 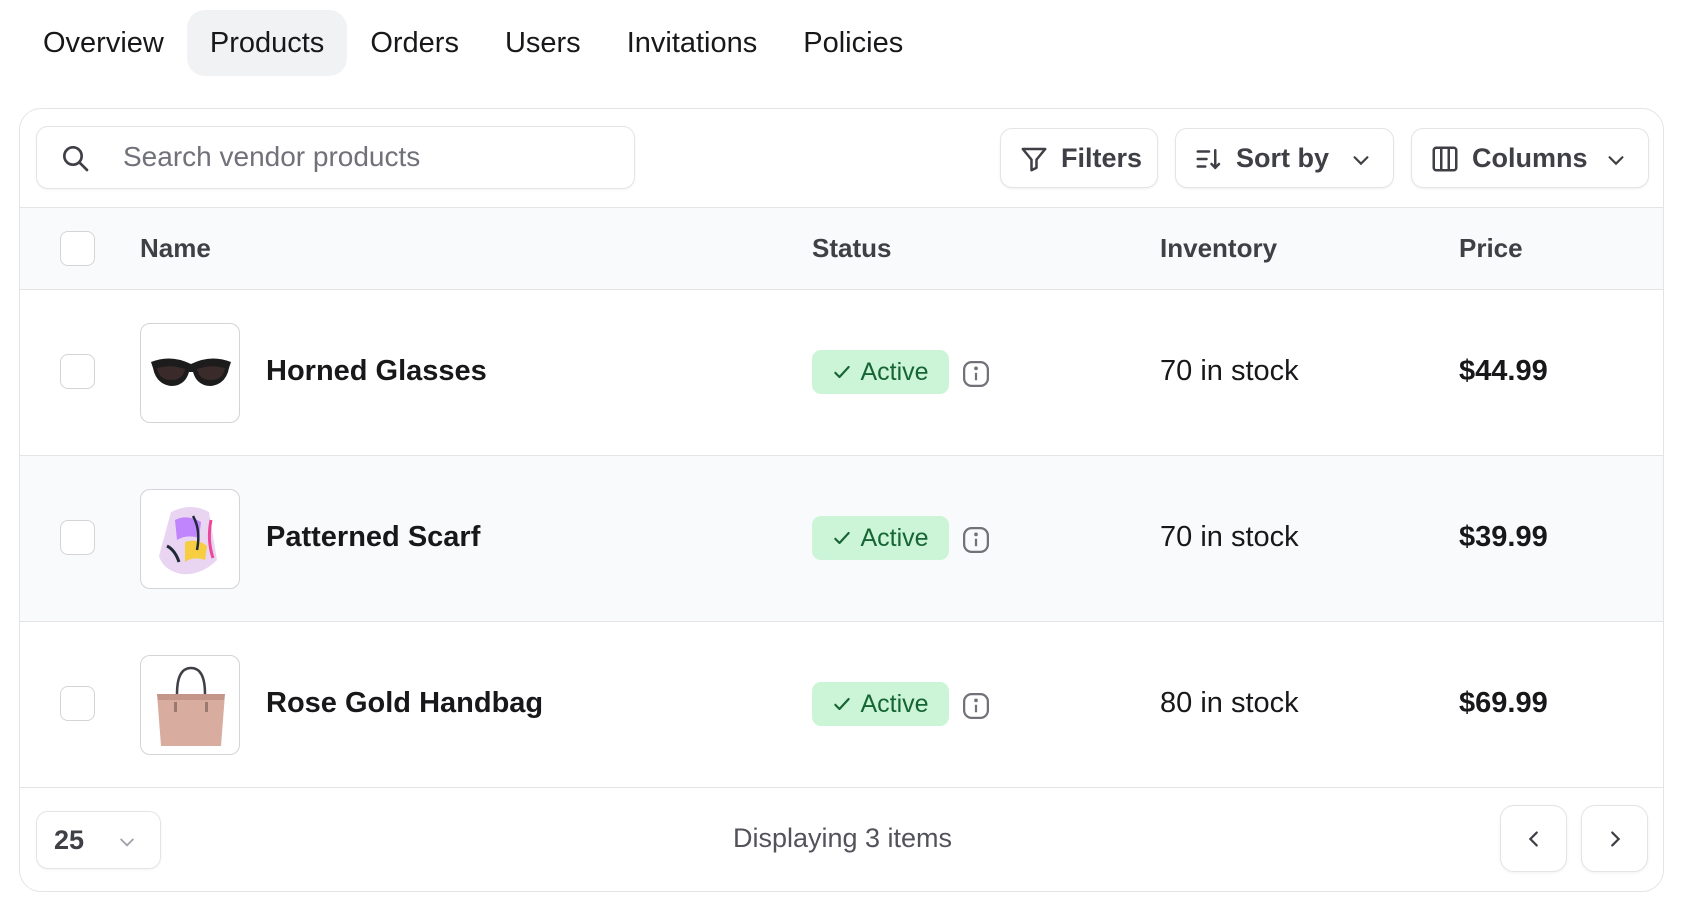 I want to click on columns-label: Columns, so click(x=1530, y=158).